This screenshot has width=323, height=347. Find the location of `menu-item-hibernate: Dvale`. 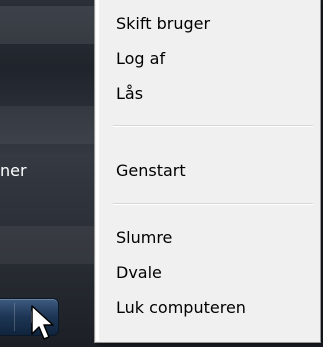

menu-item-hibernate: Dvale is located at coordinates (209, 273).